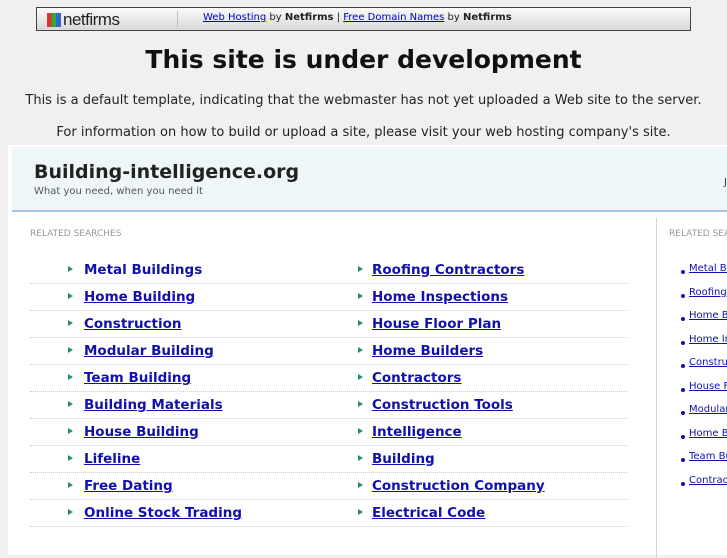 The height and width of the screenshot is (558, 727). What do you see at coordinates (128, 486) in the screenshot?
I see `related-search-link: Free Dating` at bounding box center [128, 486].